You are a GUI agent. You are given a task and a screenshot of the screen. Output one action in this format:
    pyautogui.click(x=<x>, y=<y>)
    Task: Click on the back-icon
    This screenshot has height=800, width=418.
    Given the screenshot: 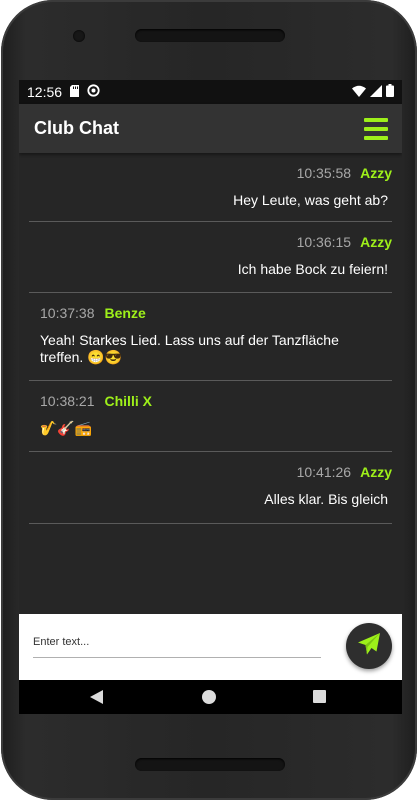 What is the action you would take?
    pyautogui.click(x=97, y=699)
    